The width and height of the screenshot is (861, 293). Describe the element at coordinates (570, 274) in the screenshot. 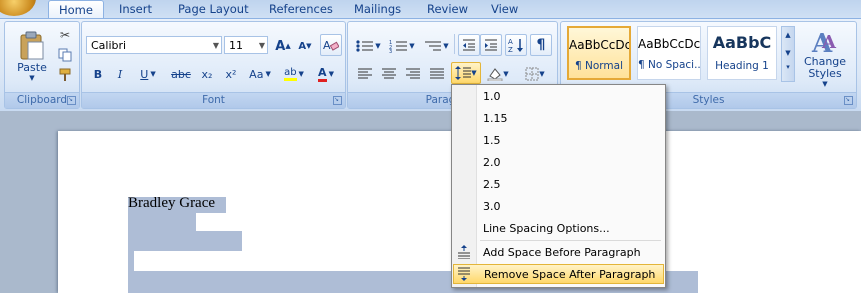

I see `remove-space-after-label: Remove Space After Paragraph` at that location.